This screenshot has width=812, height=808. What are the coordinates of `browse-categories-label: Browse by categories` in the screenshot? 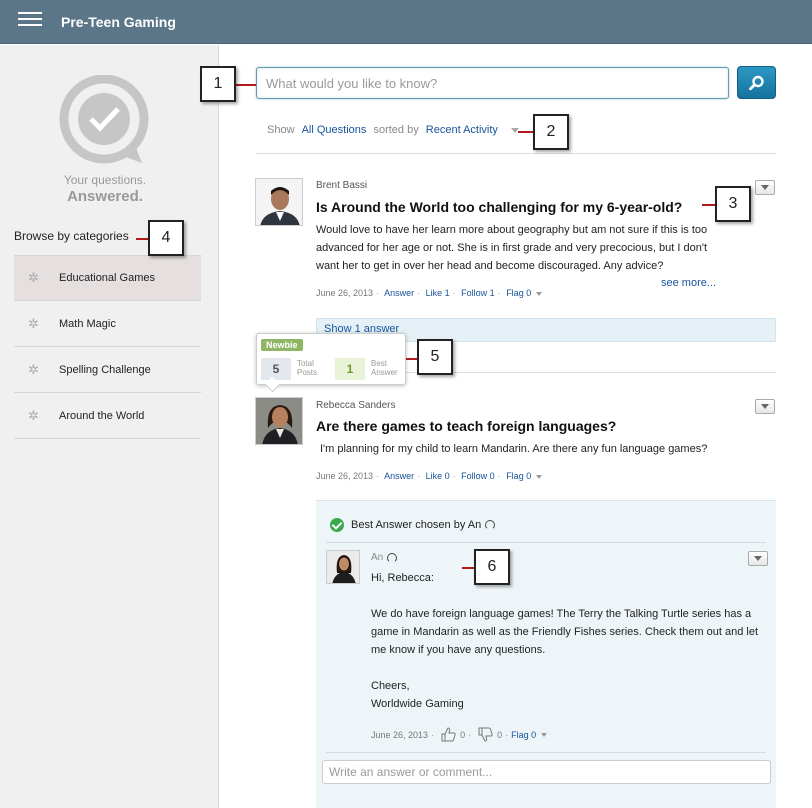 It's located at (71, 236).